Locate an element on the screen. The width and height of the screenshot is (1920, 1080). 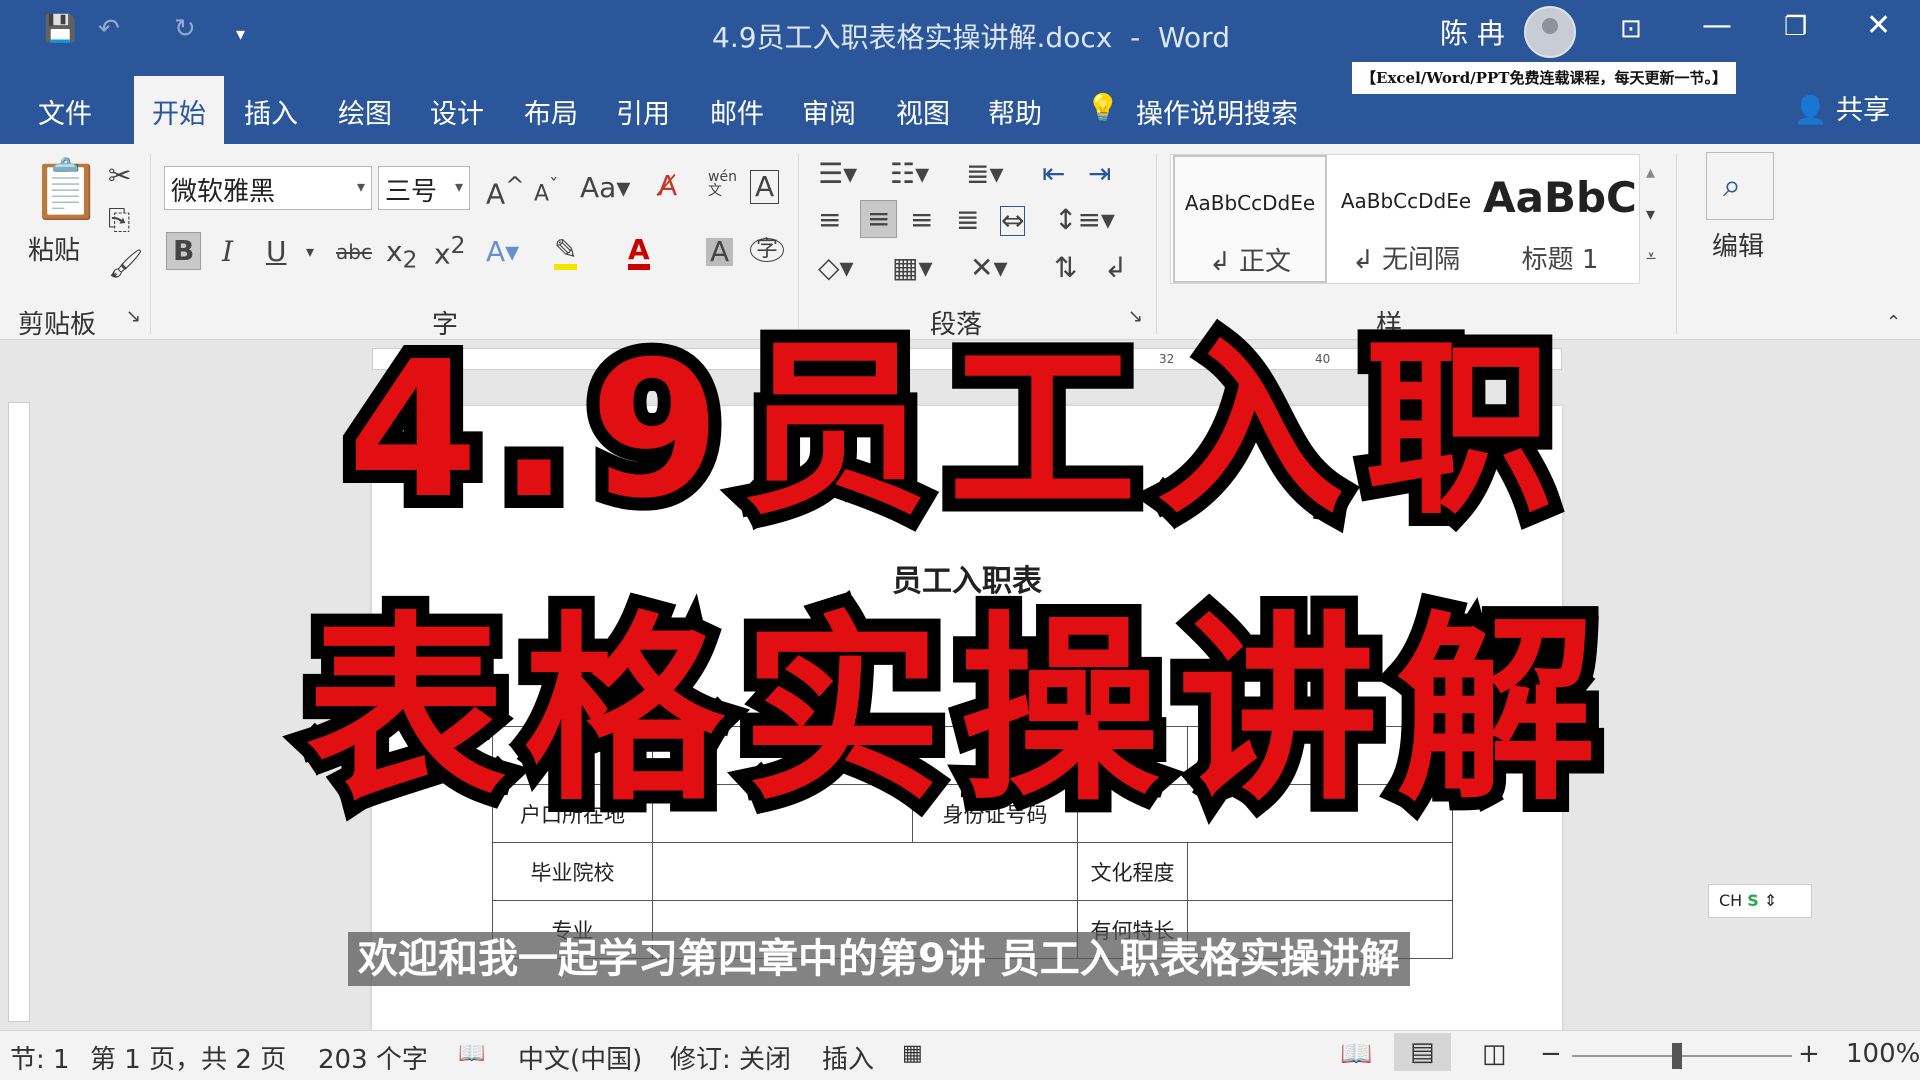
save-icon: 💾 is located at coordinates (60, 29).